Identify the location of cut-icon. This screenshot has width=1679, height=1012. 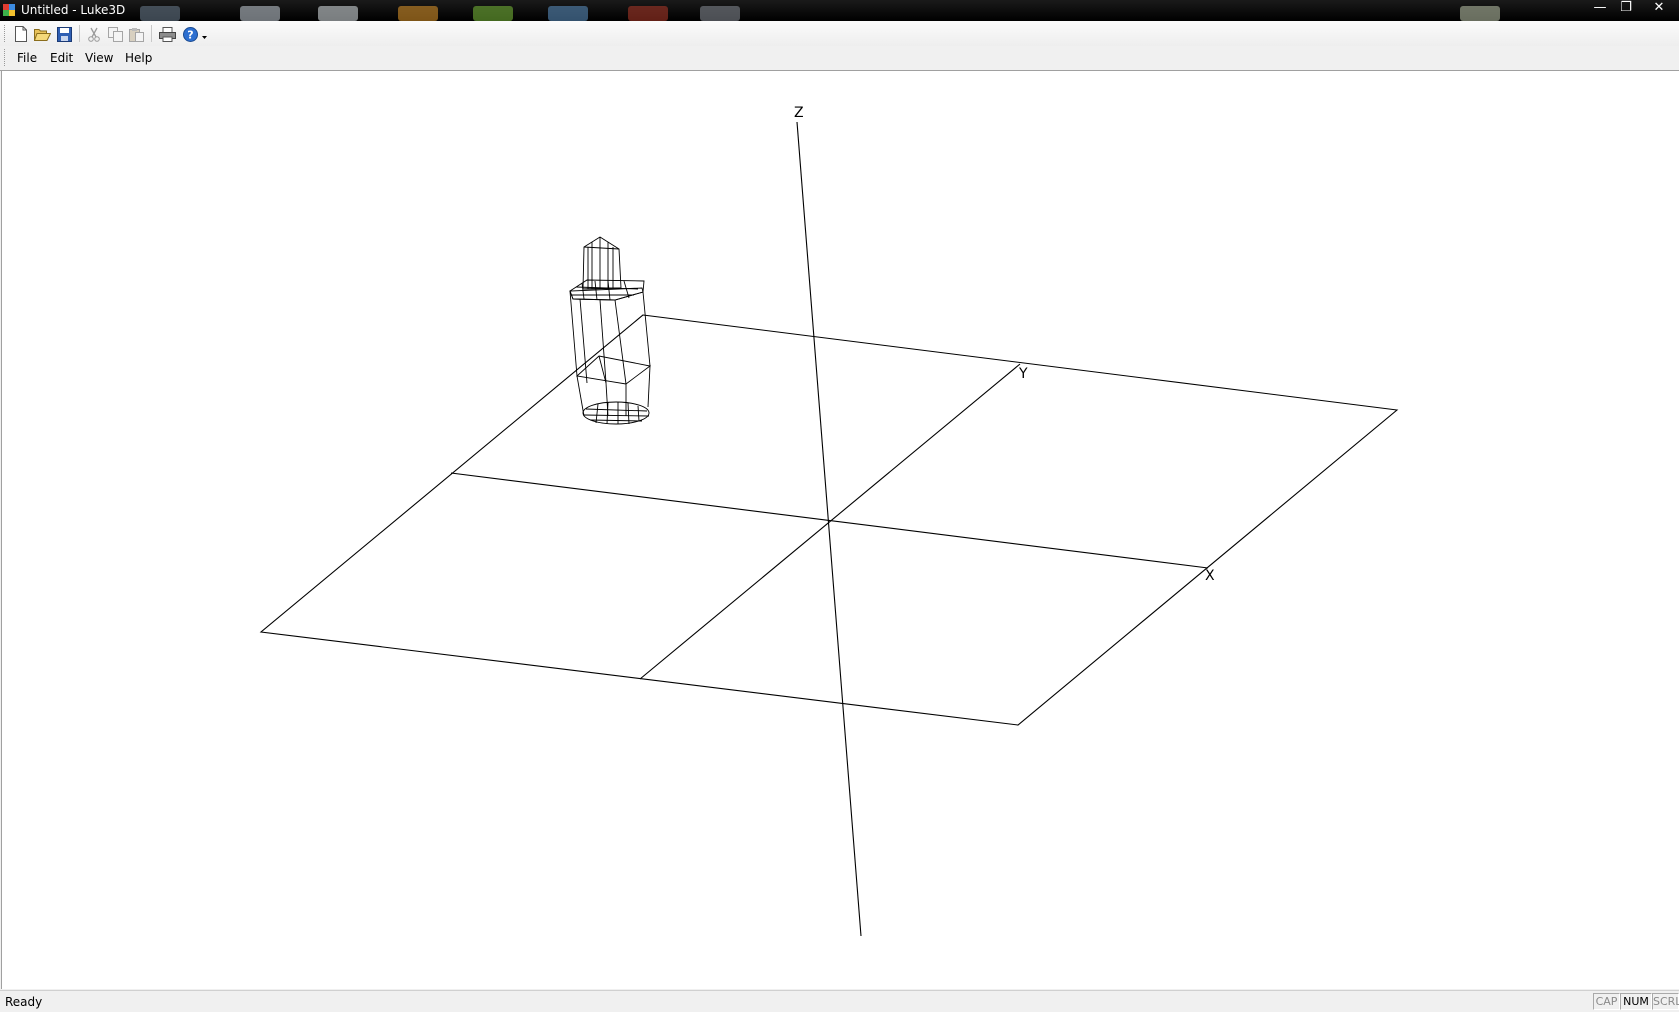
(94, 34).